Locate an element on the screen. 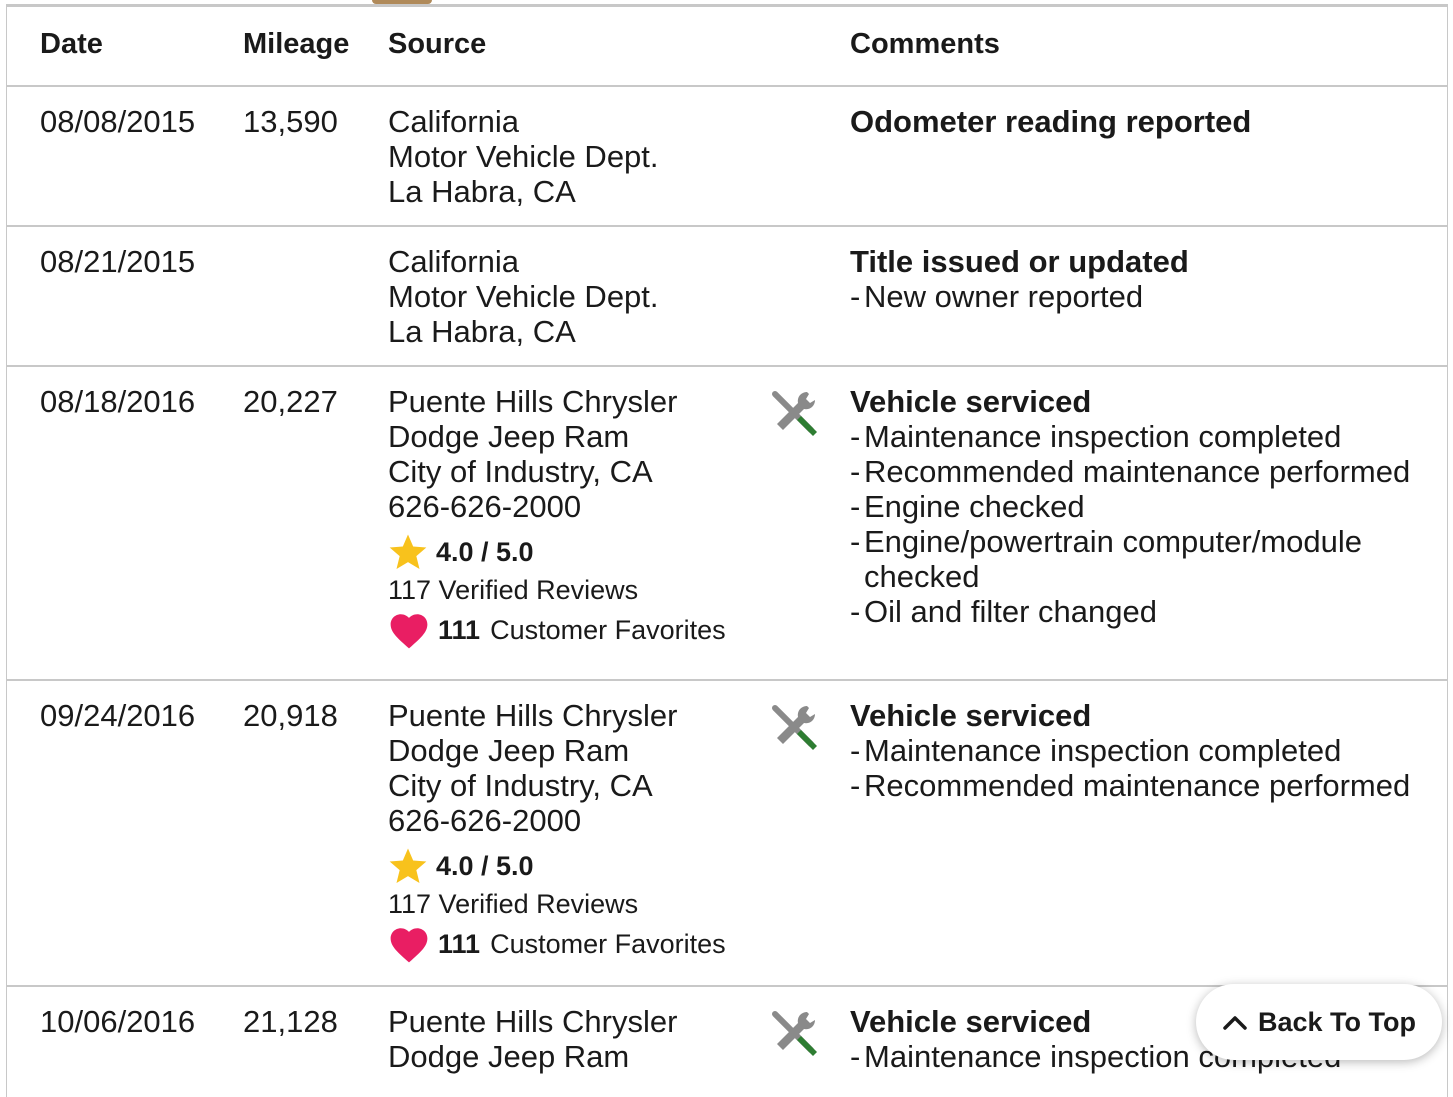 This screenshot has width=1453, height=1097. back-to-top-button: Back To Top is located at coordinates (1319, 1022).